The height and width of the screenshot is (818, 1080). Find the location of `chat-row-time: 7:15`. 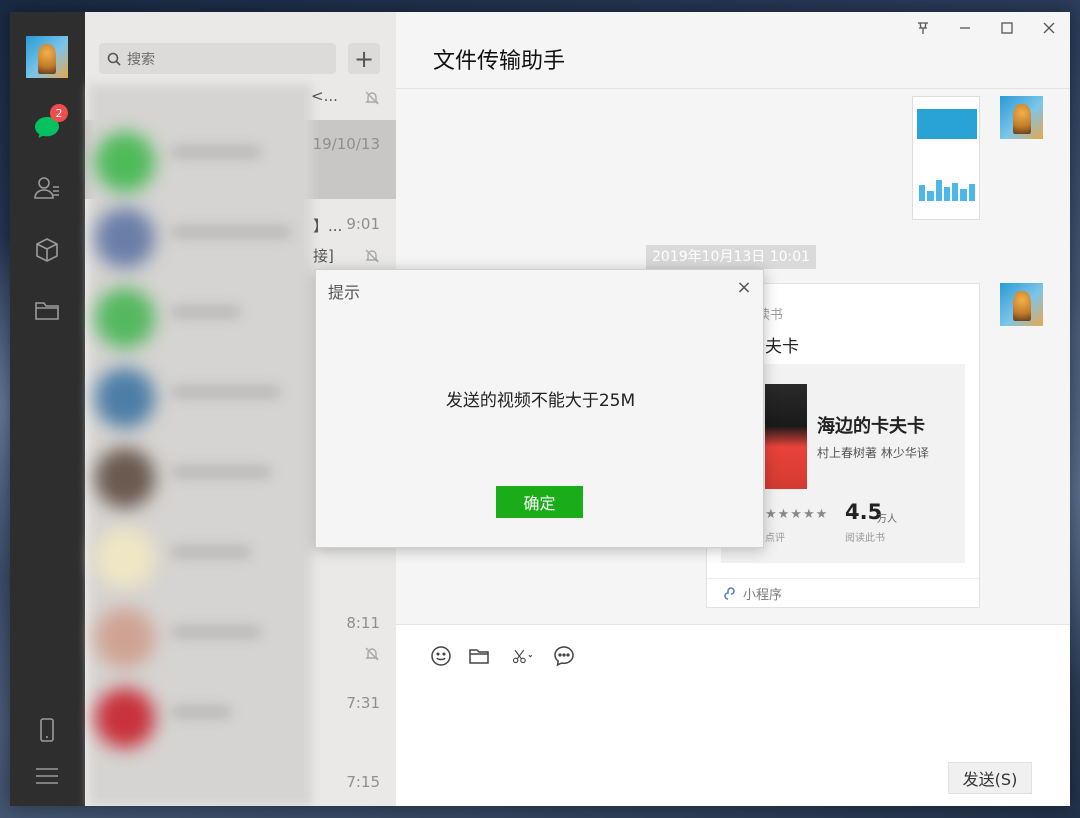

chat-row-time: 7:15 is located at coordinates (363, 782).